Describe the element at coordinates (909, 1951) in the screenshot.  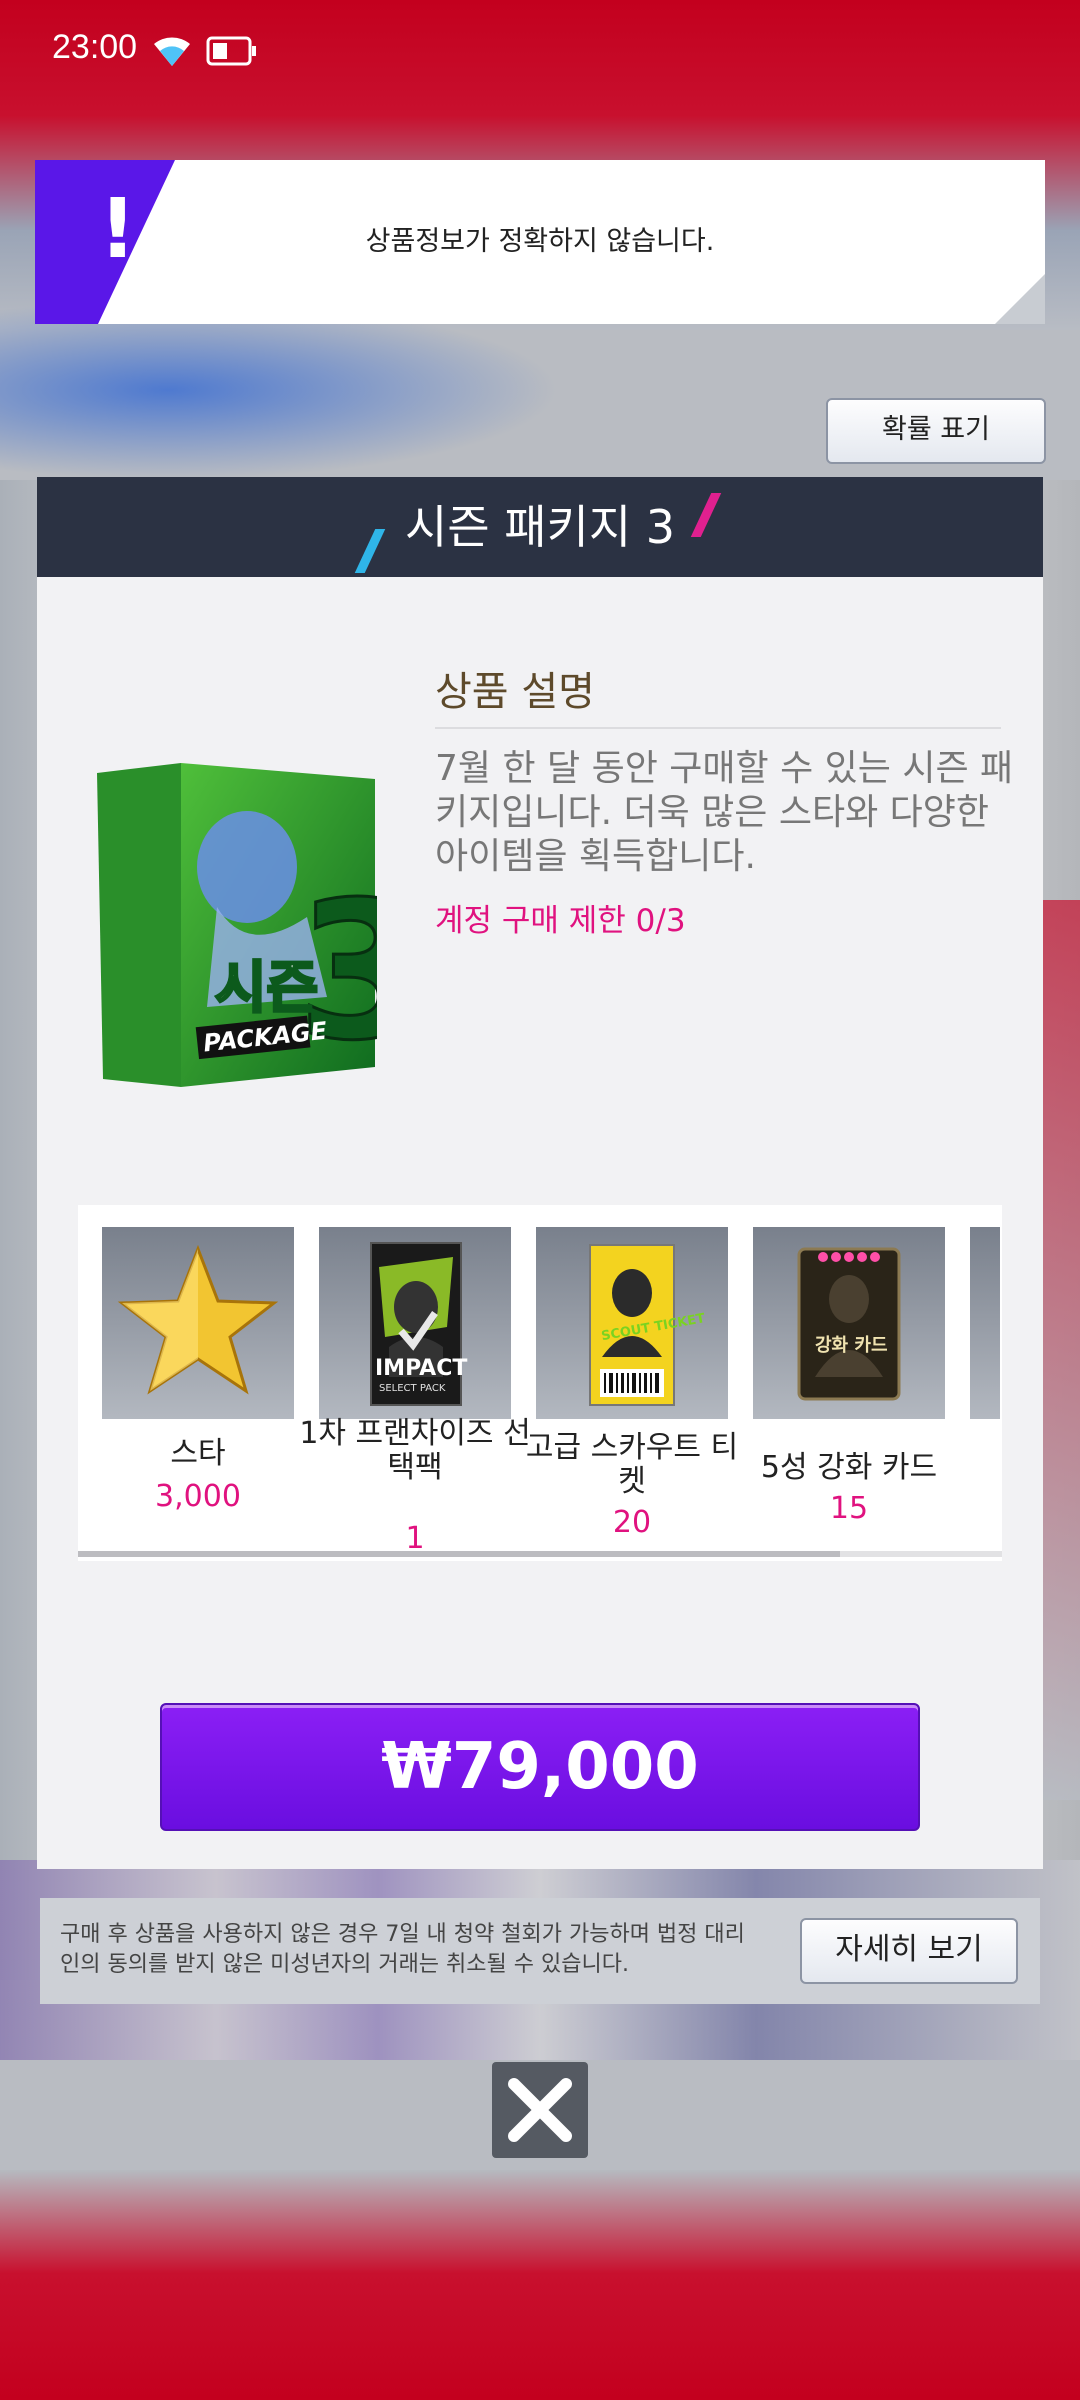
I see `details-button: 자세히 보기` at that location.